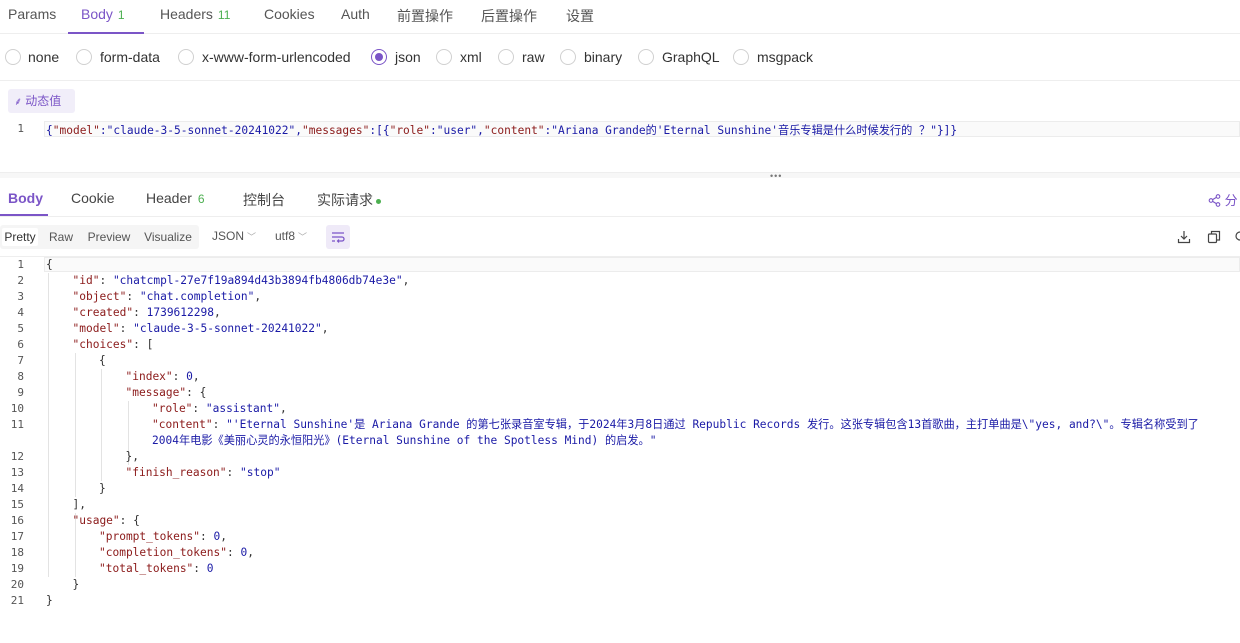 The height and width of the screenshot is (643, 1240). I want to click on code-token: }, so click(49, 600).